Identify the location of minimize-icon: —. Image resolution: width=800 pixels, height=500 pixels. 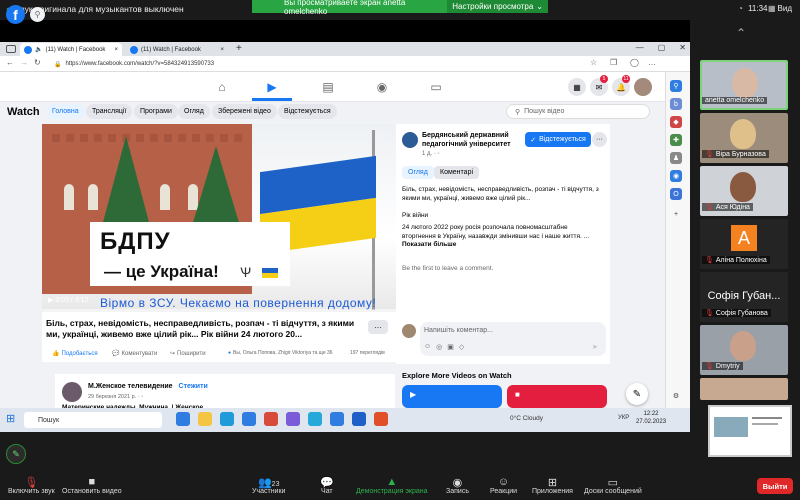
(640, 47).